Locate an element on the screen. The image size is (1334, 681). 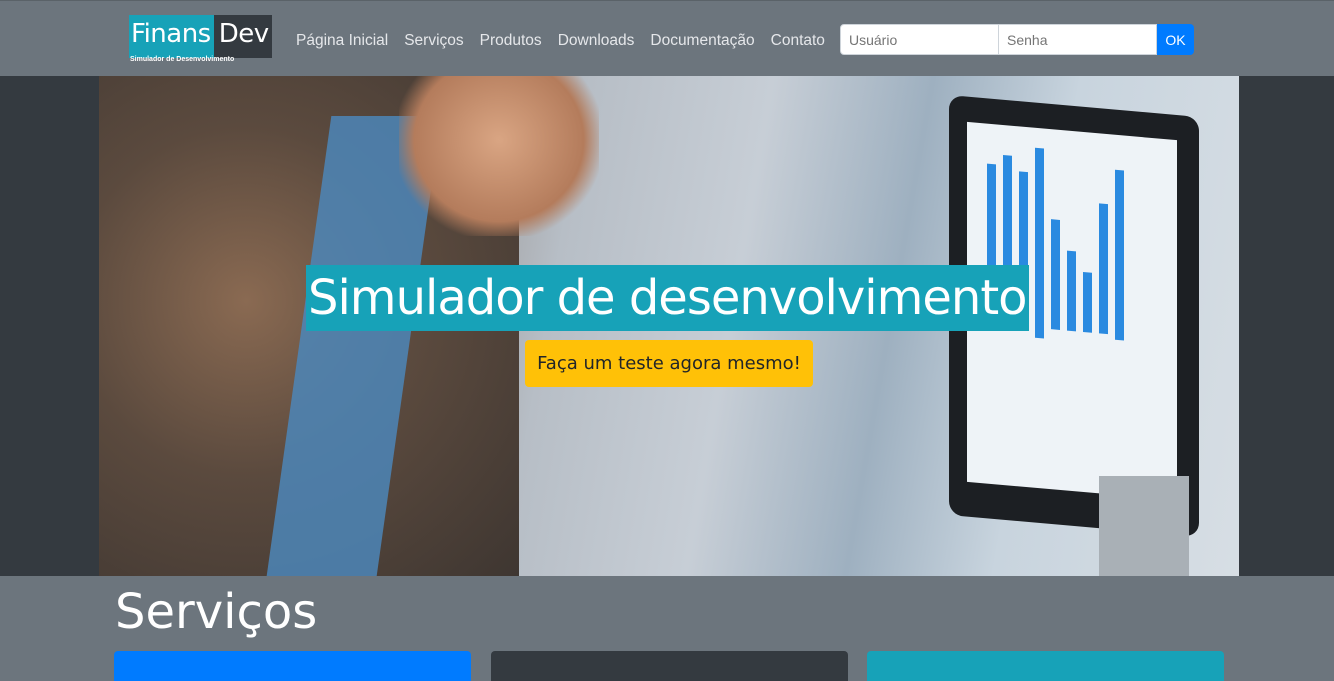
brand-tagline: Simulador de Desenvolvimento is located at coordinates (182, 59).